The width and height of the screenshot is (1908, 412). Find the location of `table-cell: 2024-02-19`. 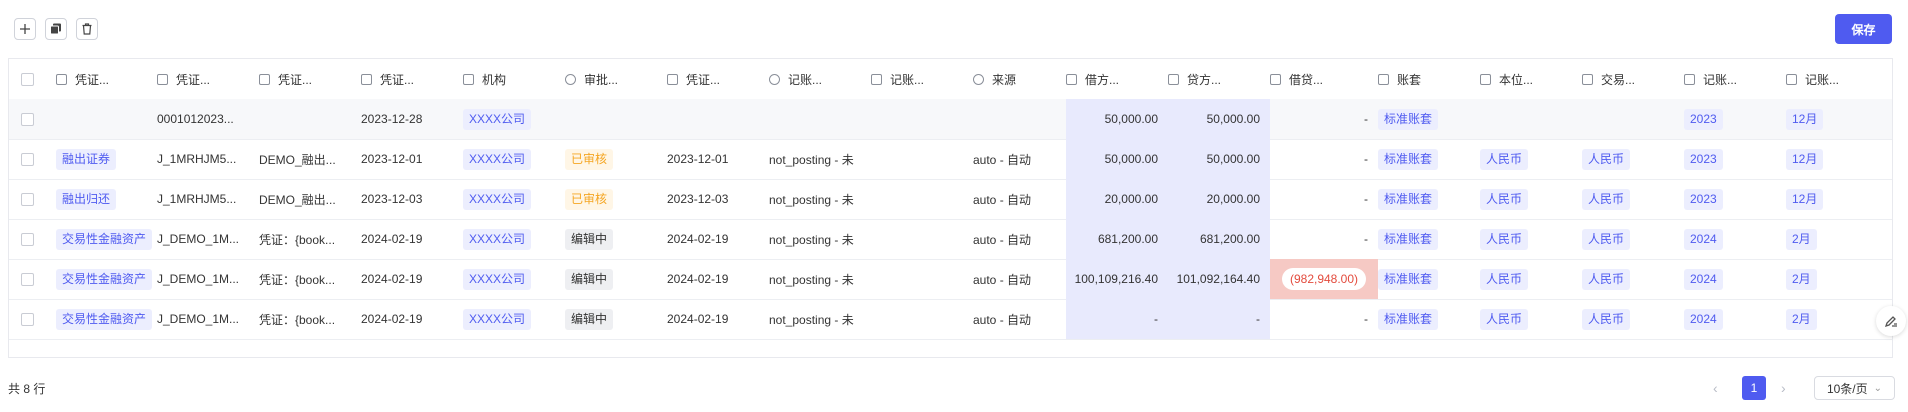

table-cell: 2024-02-19 is located at coordinates (718, 239).